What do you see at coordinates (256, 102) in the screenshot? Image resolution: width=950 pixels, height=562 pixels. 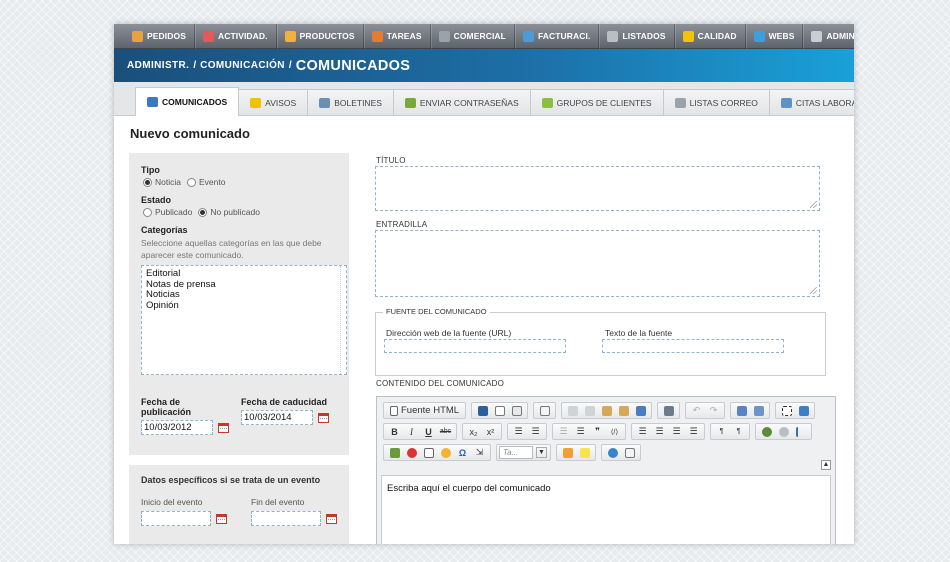 I see `warning-icon` at bounding box center [256, 102].